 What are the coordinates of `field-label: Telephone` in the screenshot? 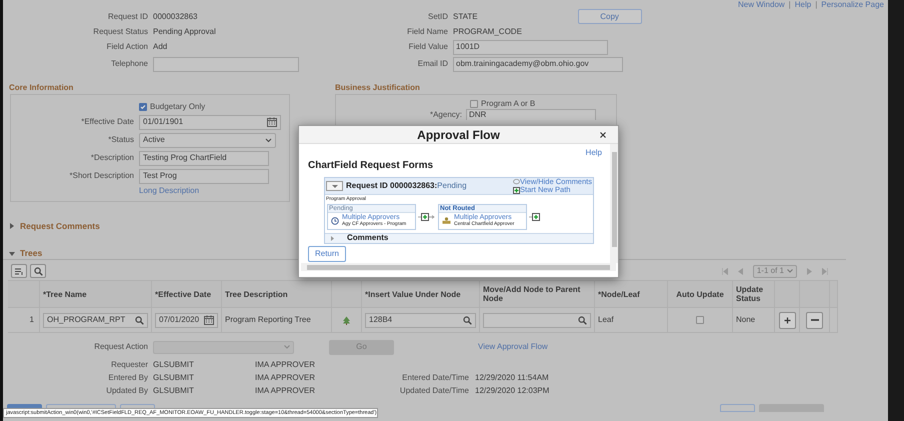 It's located at (129, 64).